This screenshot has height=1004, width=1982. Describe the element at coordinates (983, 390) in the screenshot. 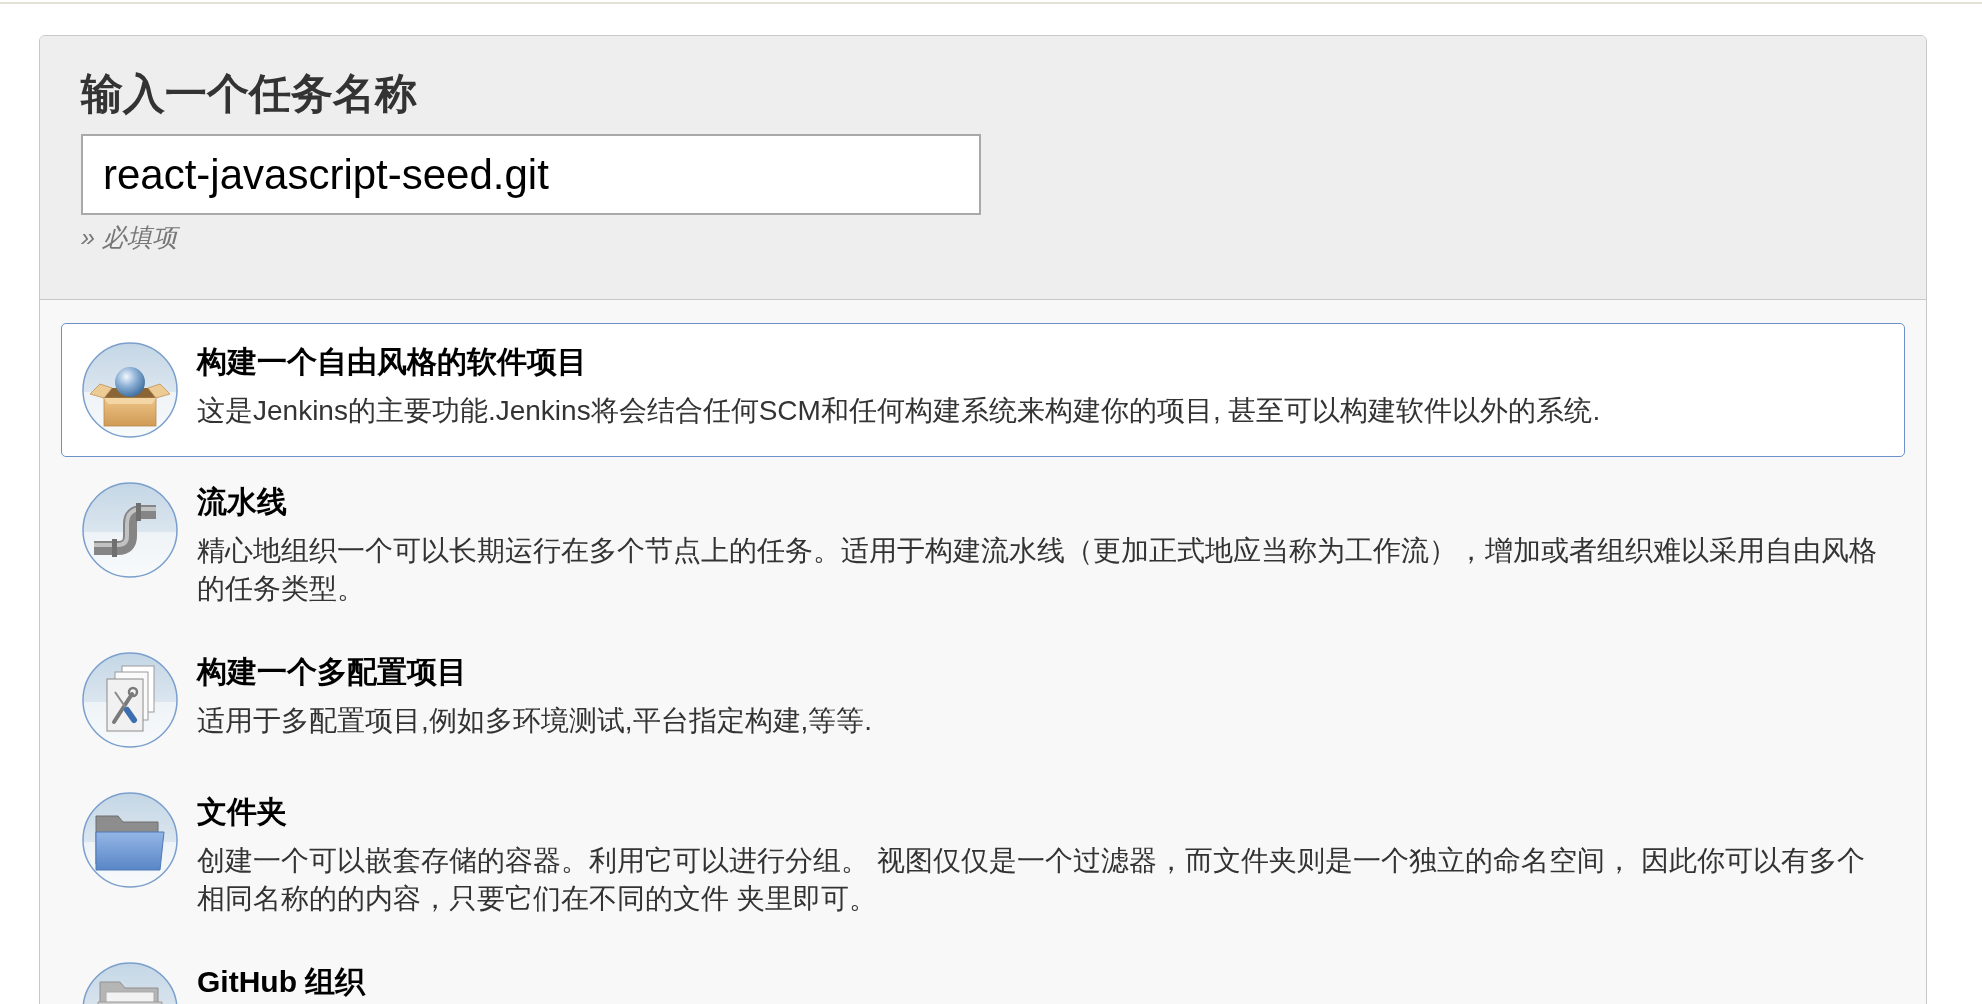

I see `job-type-option: 构建一个自由风格的软件项目 这是Jenkins的主要功能.Jenkins将会结合任何SCM和任何构建系统来构建你的项目, 甚至可以构建软件以外的系统.` at that location.